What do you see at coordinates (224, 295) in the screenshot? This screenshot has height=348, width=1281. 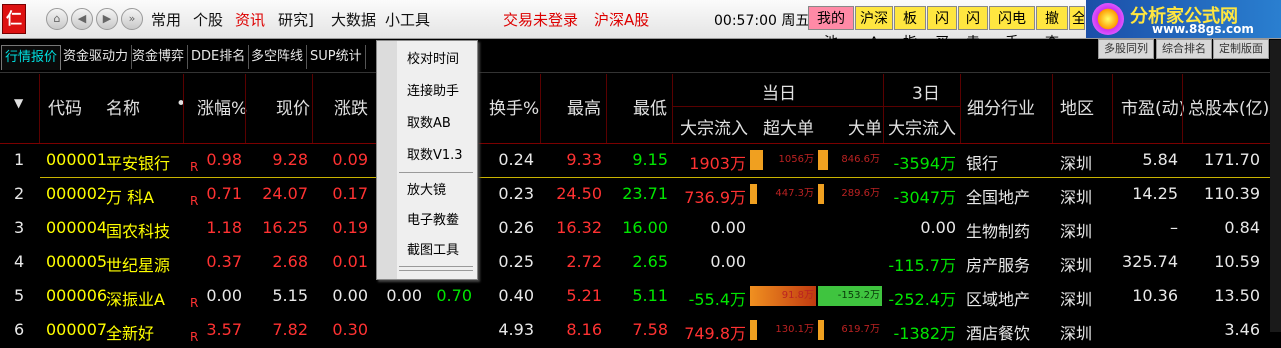 I see `change-pct: 0.00` at bounding box center [224, 295].